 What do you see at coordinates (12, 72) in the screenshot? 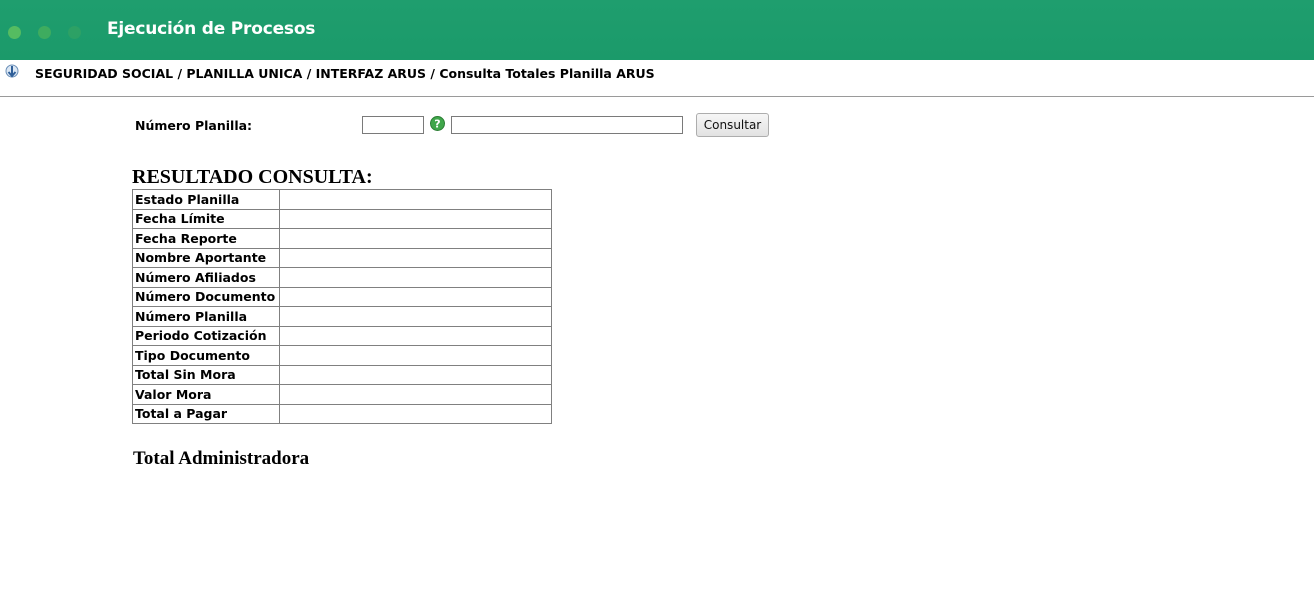
I see `arrow-down-icon` at bounding box center [12, 72].